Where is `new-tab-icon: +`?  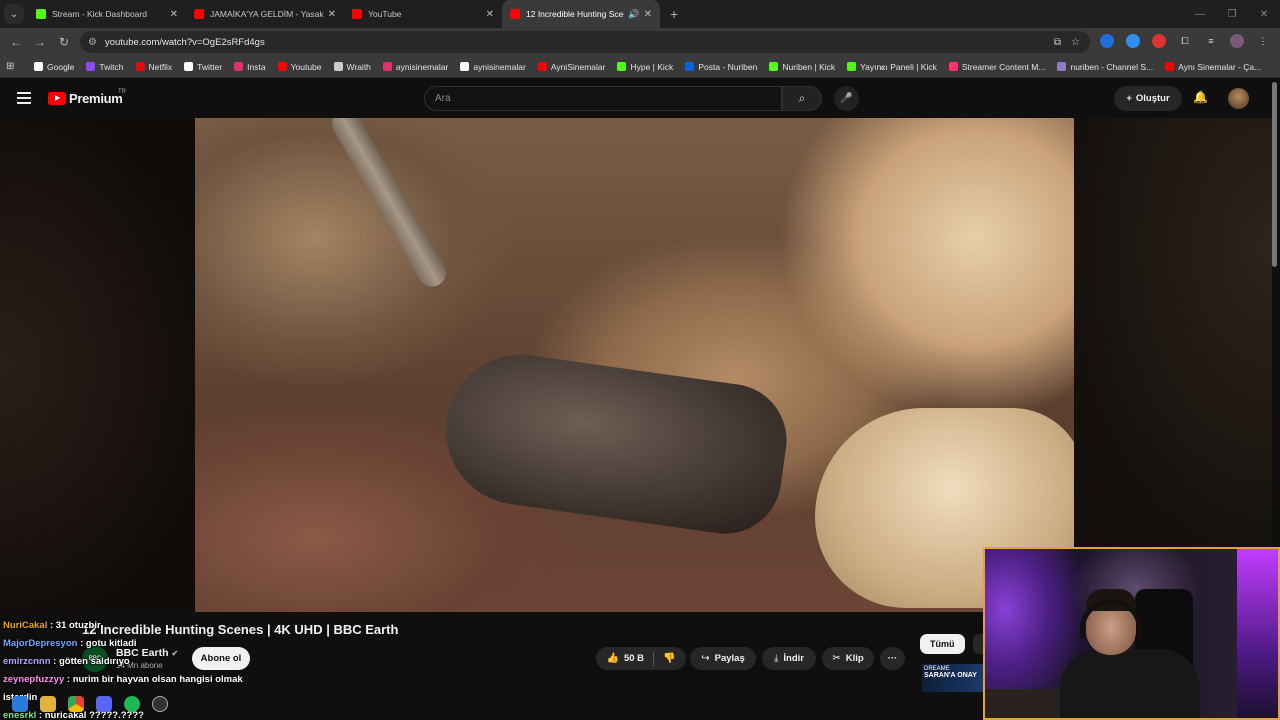 new-tab-icon: + is located at coordinates (674, 14).